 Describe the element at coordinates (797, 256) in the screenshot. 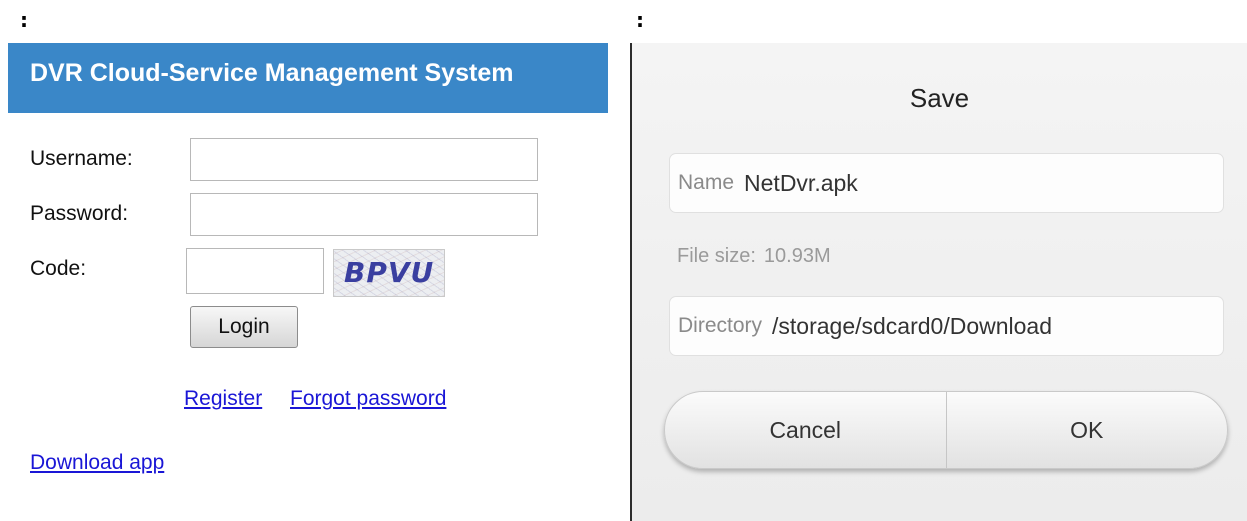

I see `file-size-value: 10.93M` at that location.